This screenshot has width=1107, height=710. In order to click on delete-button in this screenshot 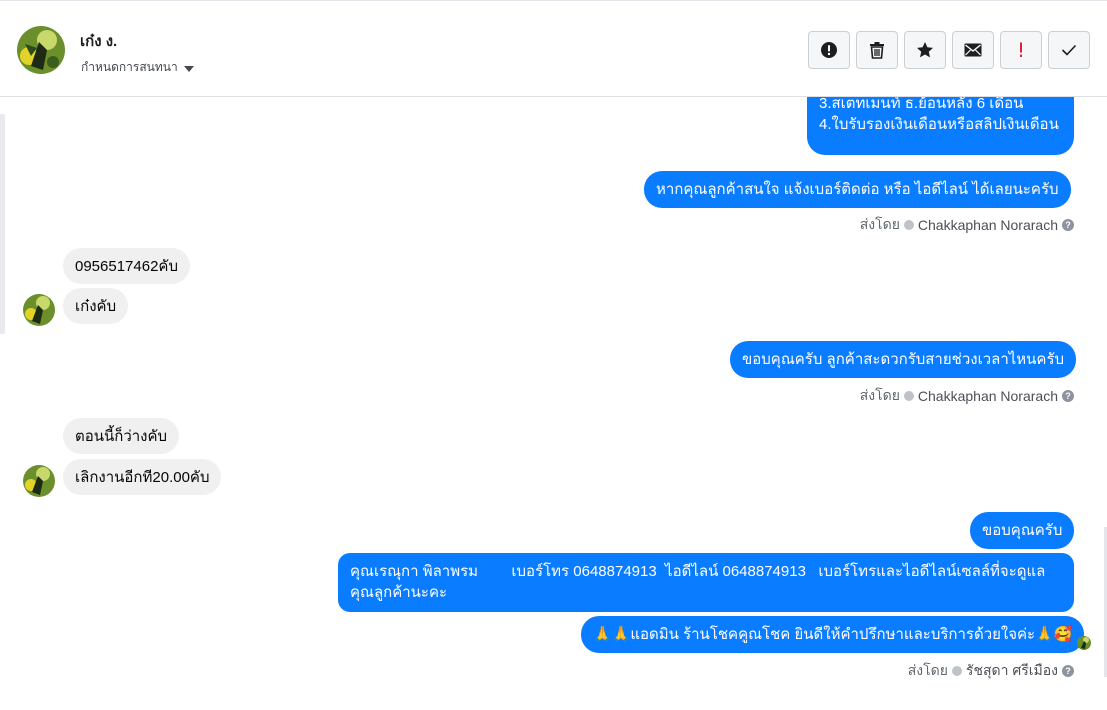, I will do `click(877, 50)`.